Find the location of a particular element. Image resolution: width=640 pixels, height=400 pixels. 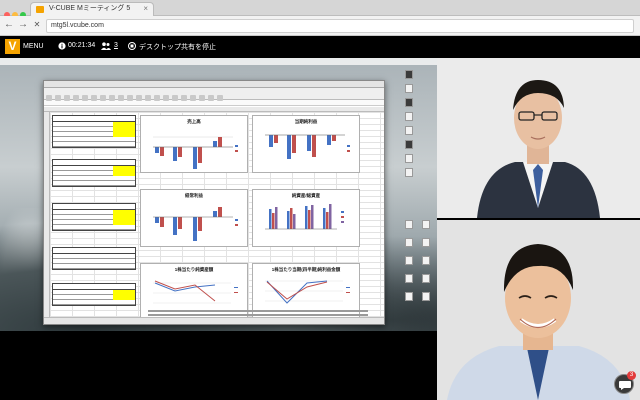

info-icon is located at coordinates (62, 46).